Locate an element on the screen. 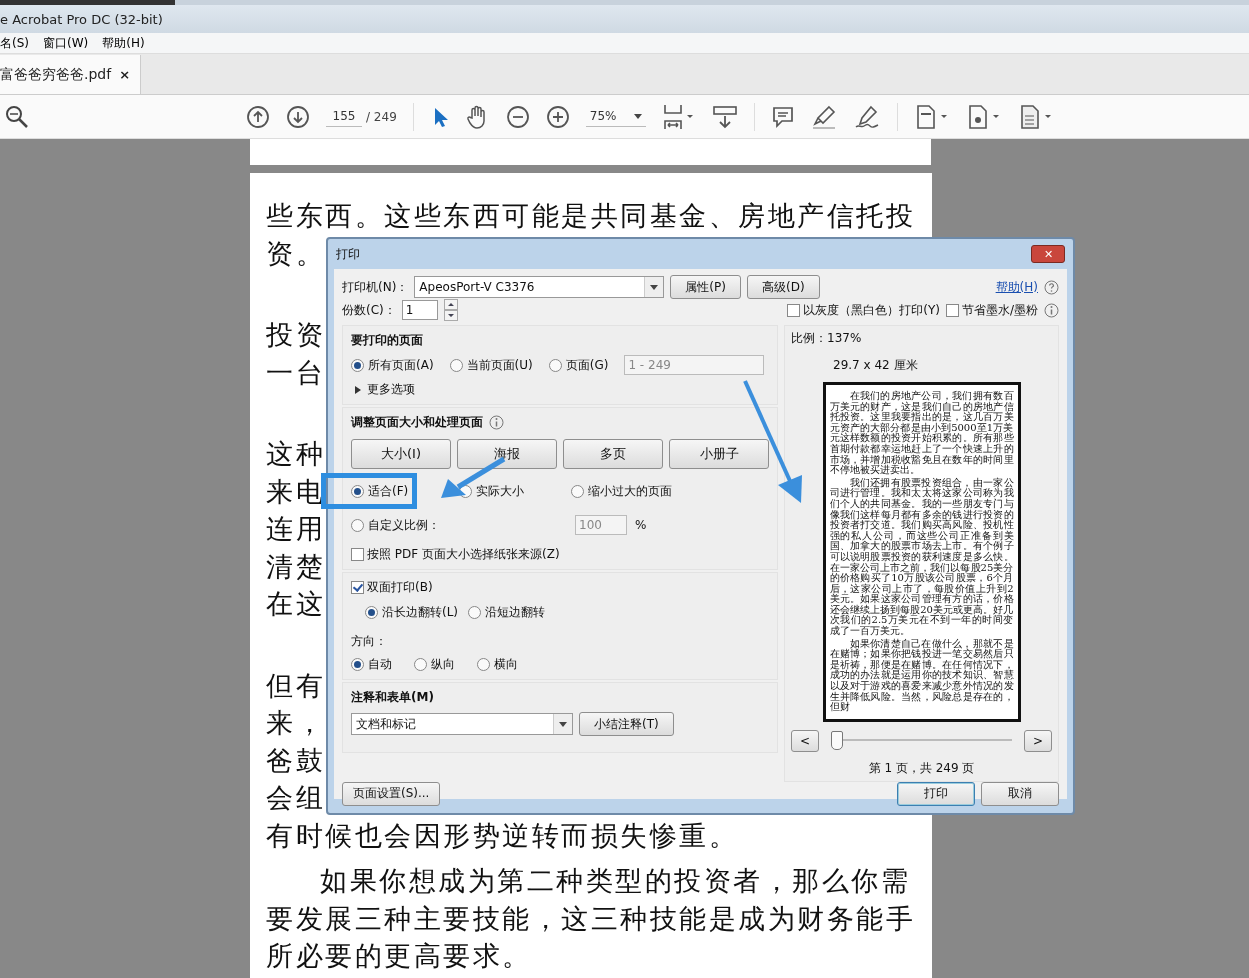 This screenshot has height=978, width=1249. previous-button: < is located at coordinates (805, 740).